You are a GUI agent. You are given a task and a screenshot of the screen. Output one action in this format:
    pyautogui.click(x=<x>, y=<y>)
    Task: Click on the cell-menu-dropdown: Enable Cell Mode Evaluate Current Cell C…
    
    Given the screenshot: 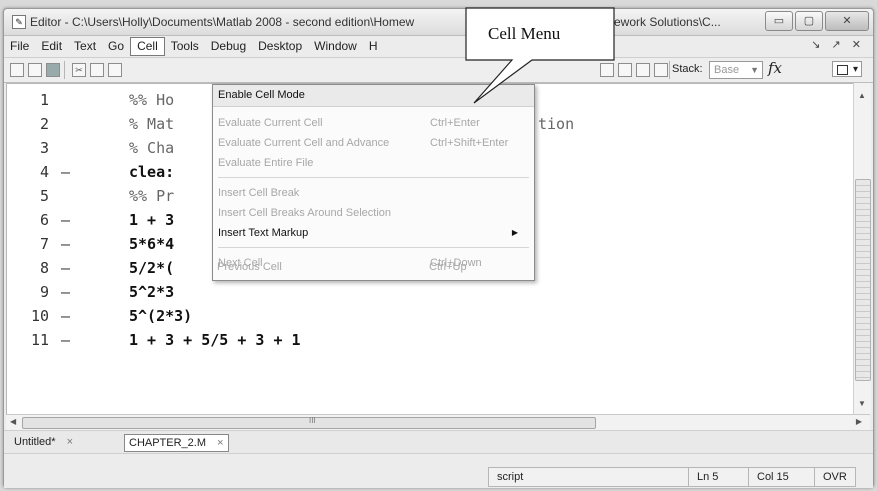 What is the action you would take?
    pyautogui.click(x=373, y=182)
    